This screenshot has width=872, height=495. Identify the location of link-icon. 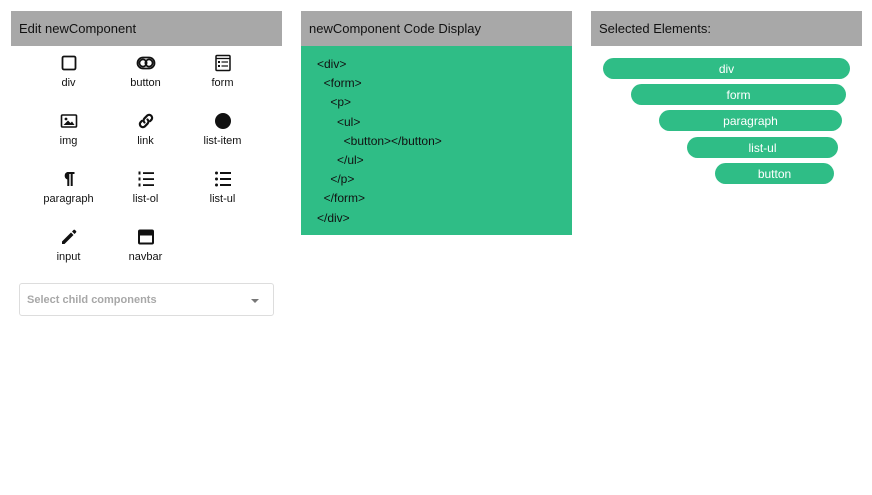
(145, 121).